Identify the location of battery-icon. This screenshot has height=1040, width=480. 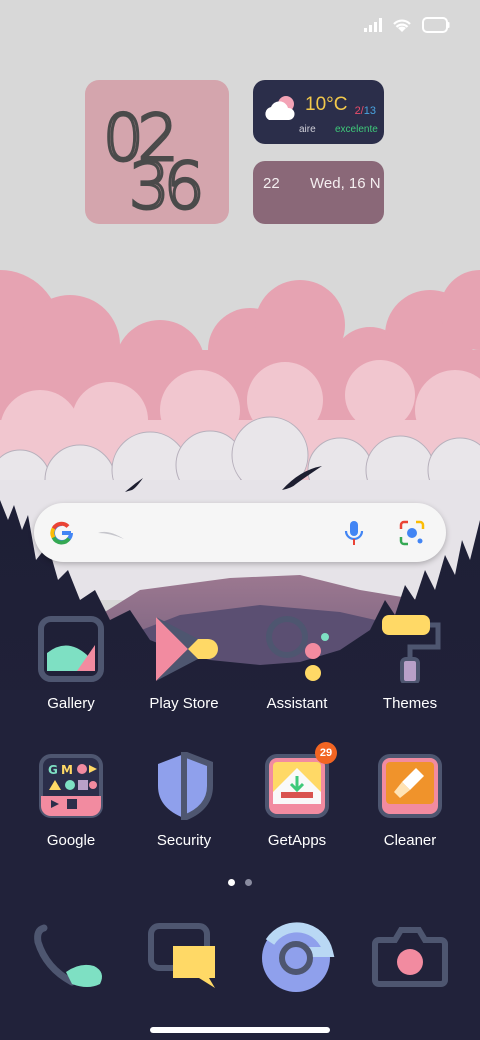
(436, 27).